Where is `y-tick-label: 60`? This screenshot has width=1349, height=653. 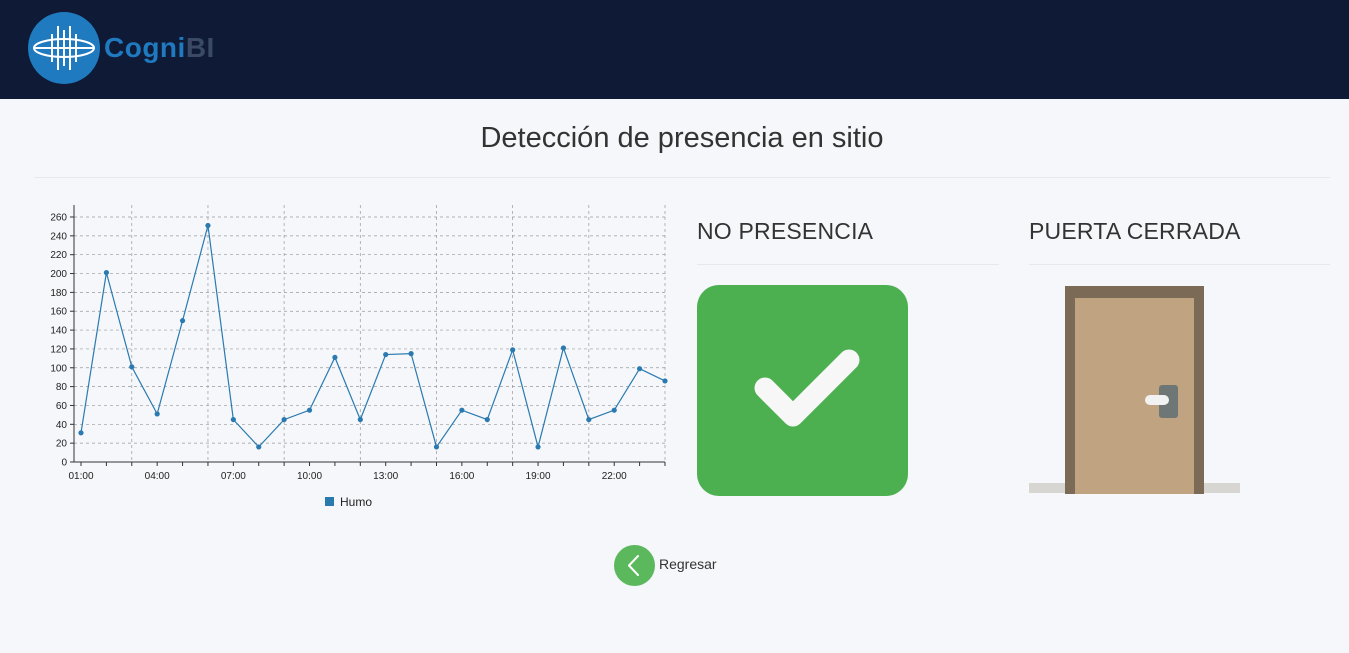
y-tick-label: 60 is located at coordinates (62, 406).